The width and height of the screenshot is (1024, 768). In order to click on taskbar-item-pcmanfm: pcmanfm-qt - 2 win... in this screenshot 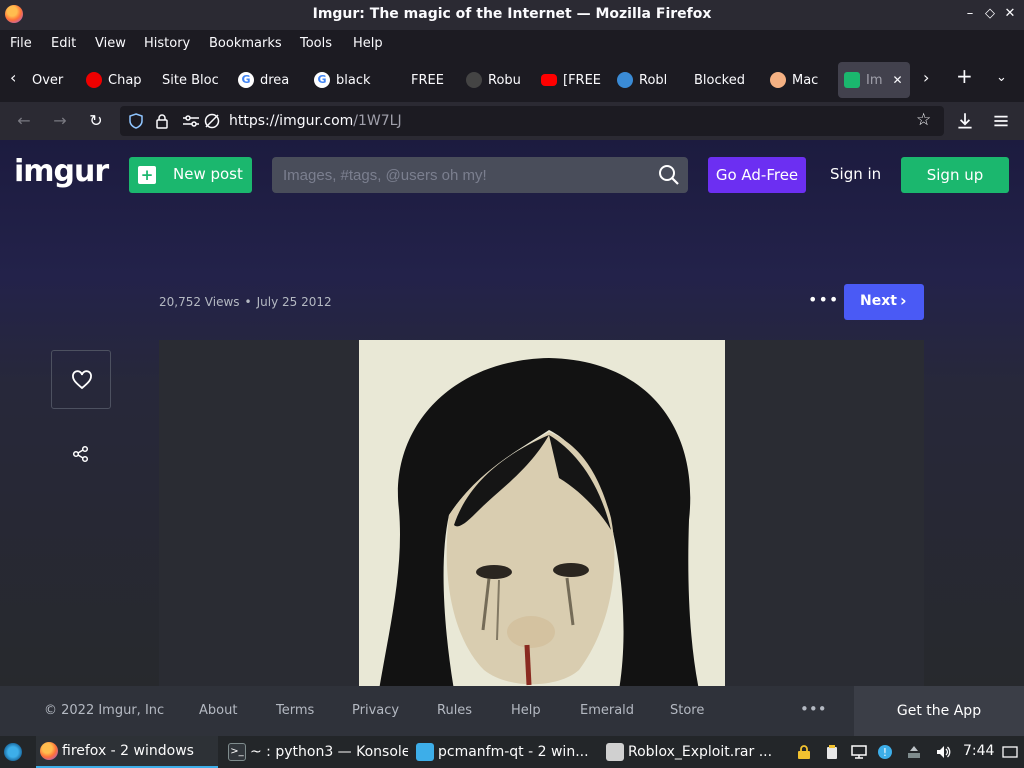, I will do `click(506, 752)`.